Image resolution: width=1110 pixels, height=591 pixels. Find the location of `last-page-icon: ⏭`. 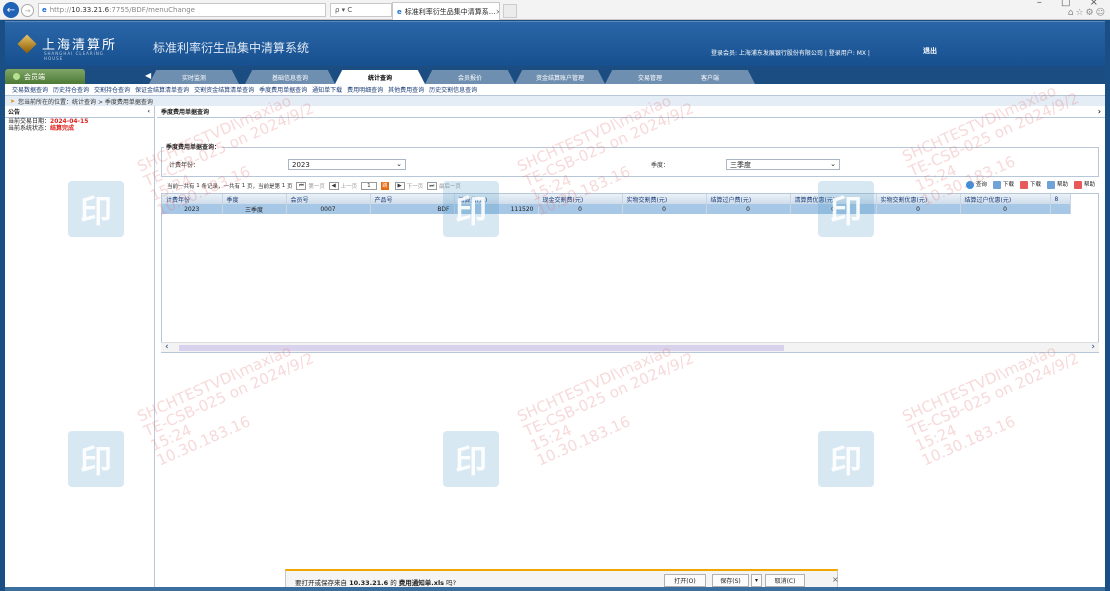

last-page-icon: ⏭ is located at coordinates (431, 185).